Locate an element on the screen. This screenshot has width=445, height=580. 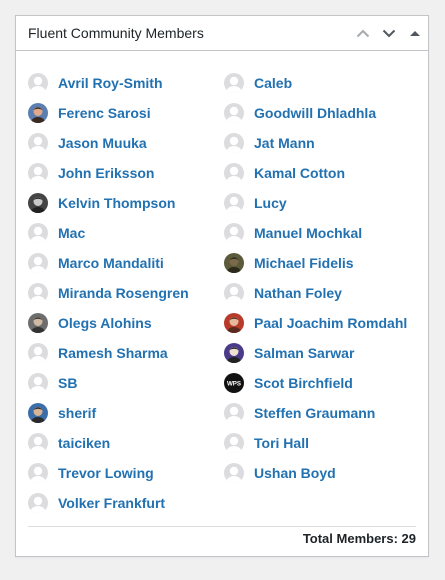
member-link: Ramesh Sharma is located at coordinates (98, 353).